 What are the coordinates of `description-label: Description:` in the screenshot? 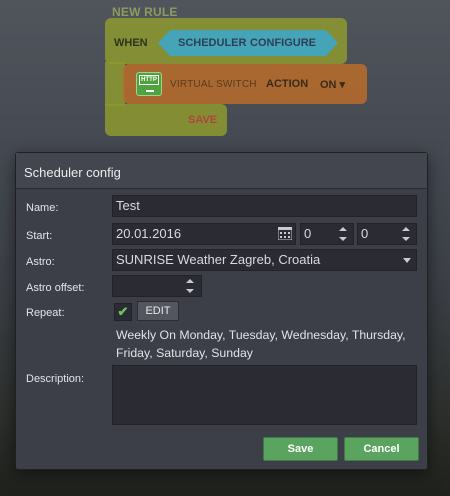 It's located at (55, 379).